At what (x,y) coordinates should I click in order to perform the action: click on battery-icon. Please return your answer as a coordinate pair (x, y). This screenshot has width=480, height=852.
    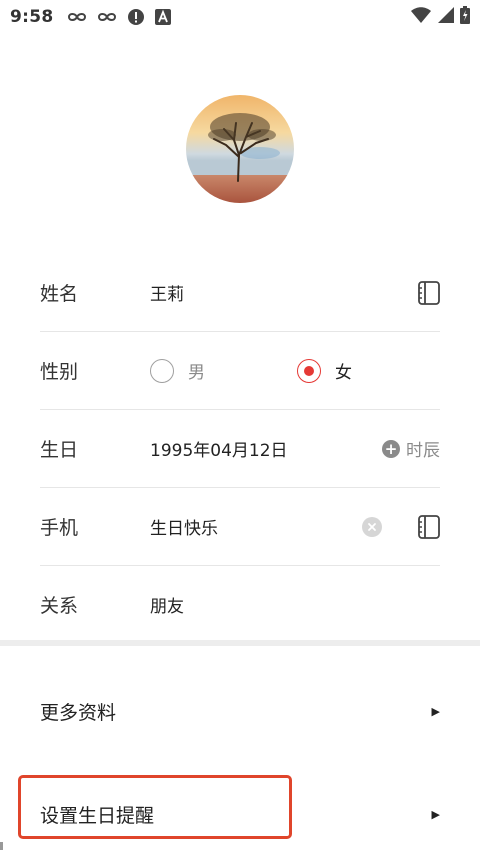
    Looking at the image, I should click on (465, 17).